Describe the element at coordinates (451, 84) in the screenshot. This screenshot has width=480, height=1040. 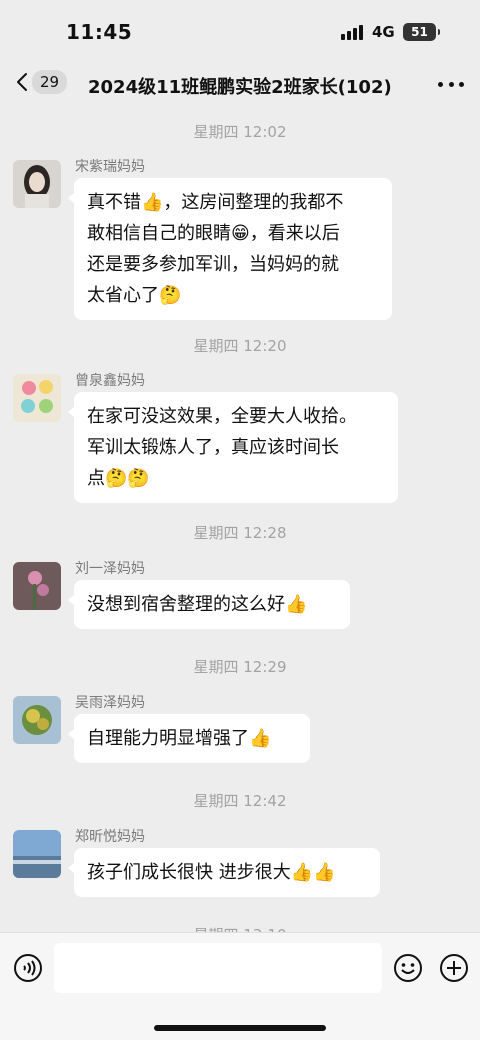
I see `more-button` at that location.